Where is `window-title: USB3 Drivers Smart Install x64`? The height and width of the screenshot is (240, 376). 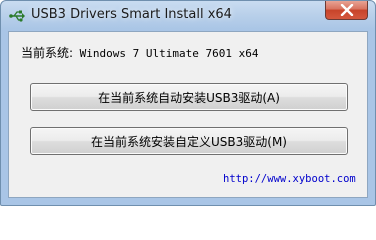 window-title: USB3 Drivers Smart Install x64 is located at coordinates (131, 14).